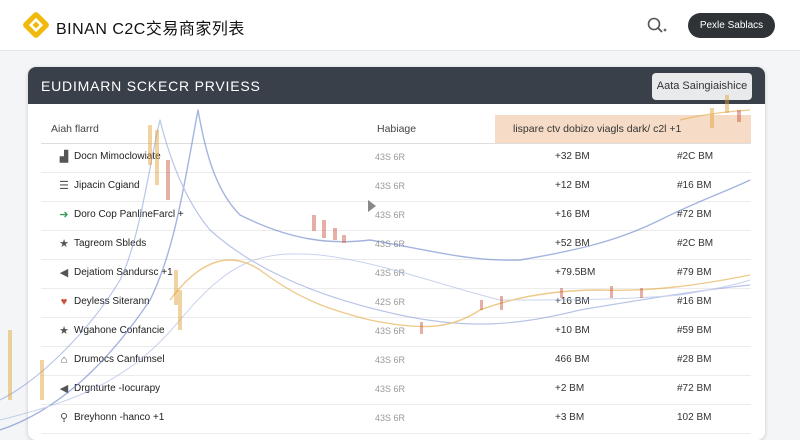  I want to click on table-row: ⚲ Breyhonn -hanco +1 43S 6R +3 BM 102 BM, so click(396, 419).